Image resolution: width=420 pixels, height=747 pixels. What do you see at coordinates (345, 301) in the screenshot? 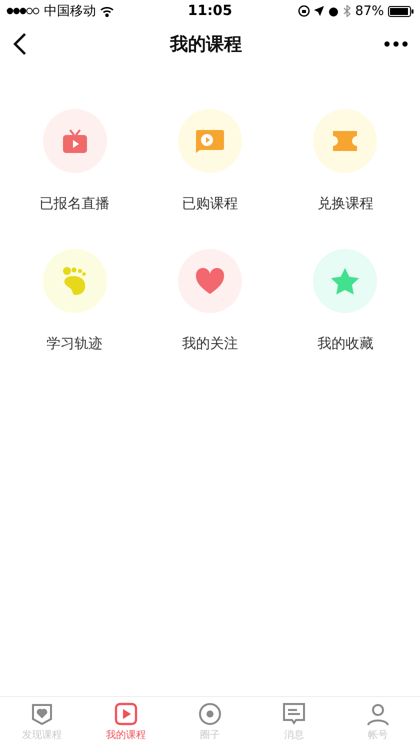
I see `menu-item: 我的收藏` at bounding box center [345, 301].